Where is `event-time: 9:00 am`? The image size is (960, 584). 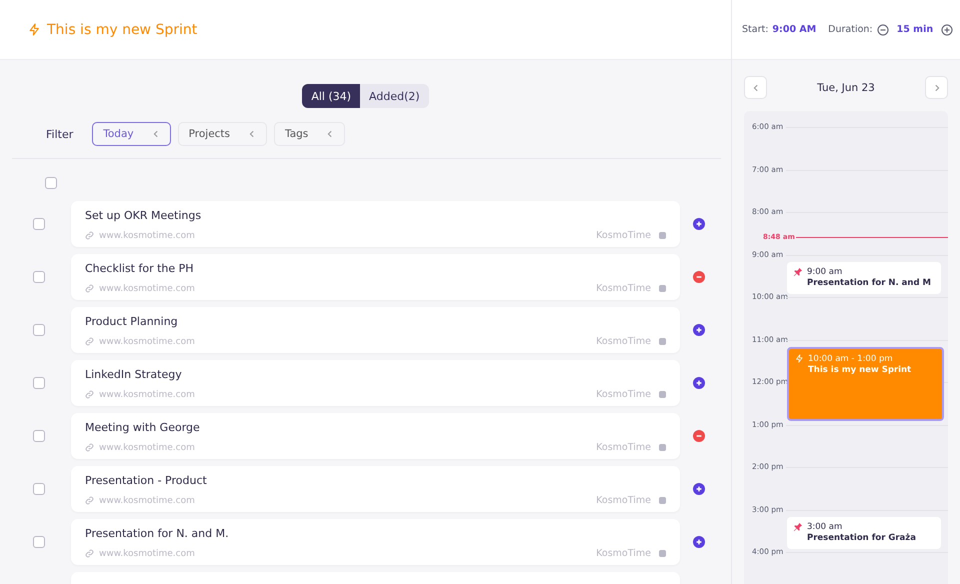
event-time: 9:00 am is located at coordinates (825, 272).